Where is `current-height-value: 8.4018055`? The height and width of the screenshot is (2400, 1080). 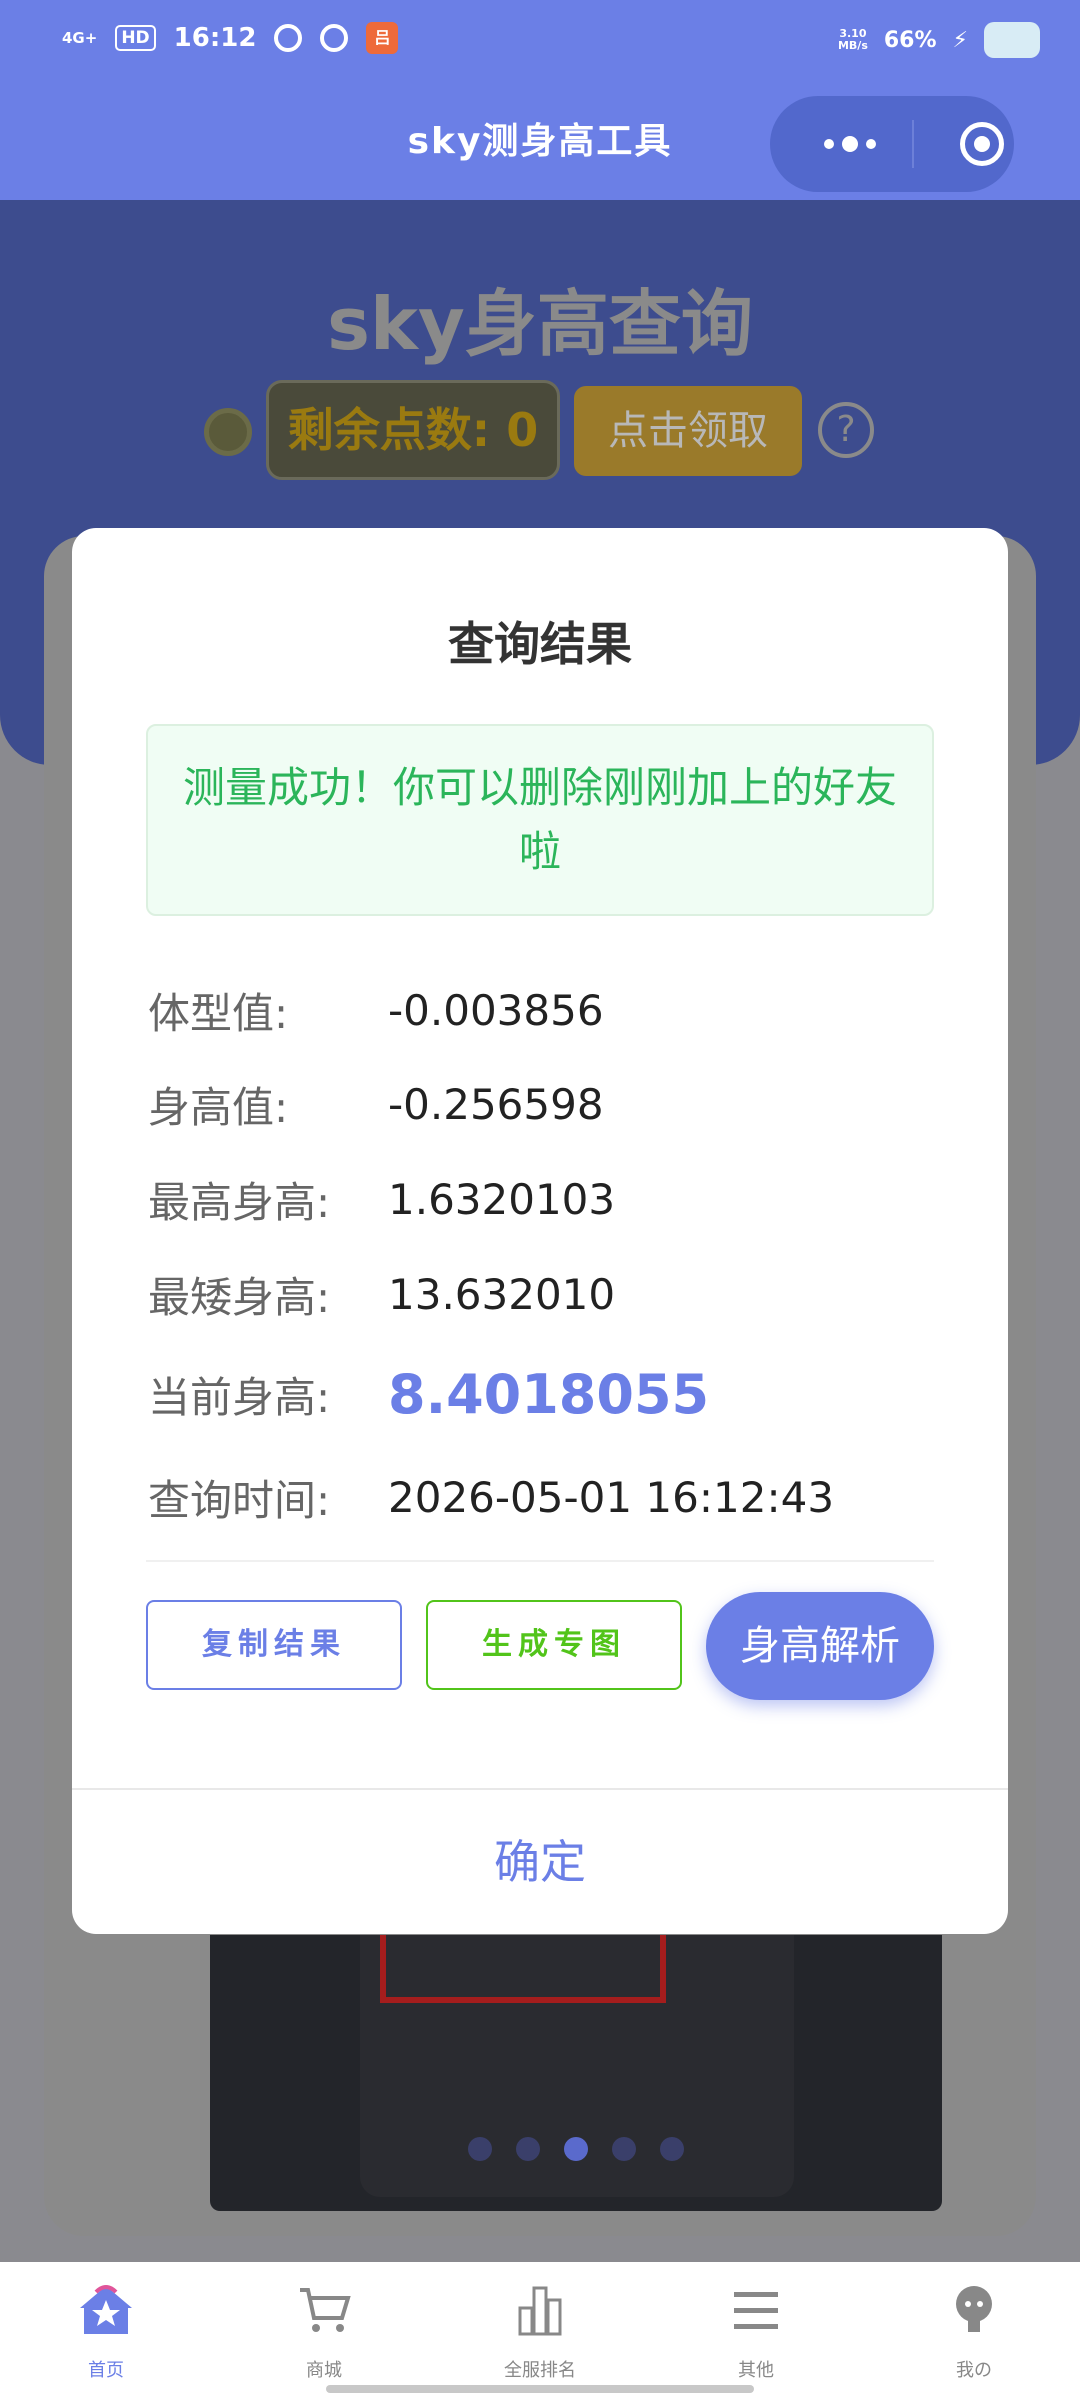
current-height-value: 8.4018055 is located at coordinates (549, 1394).